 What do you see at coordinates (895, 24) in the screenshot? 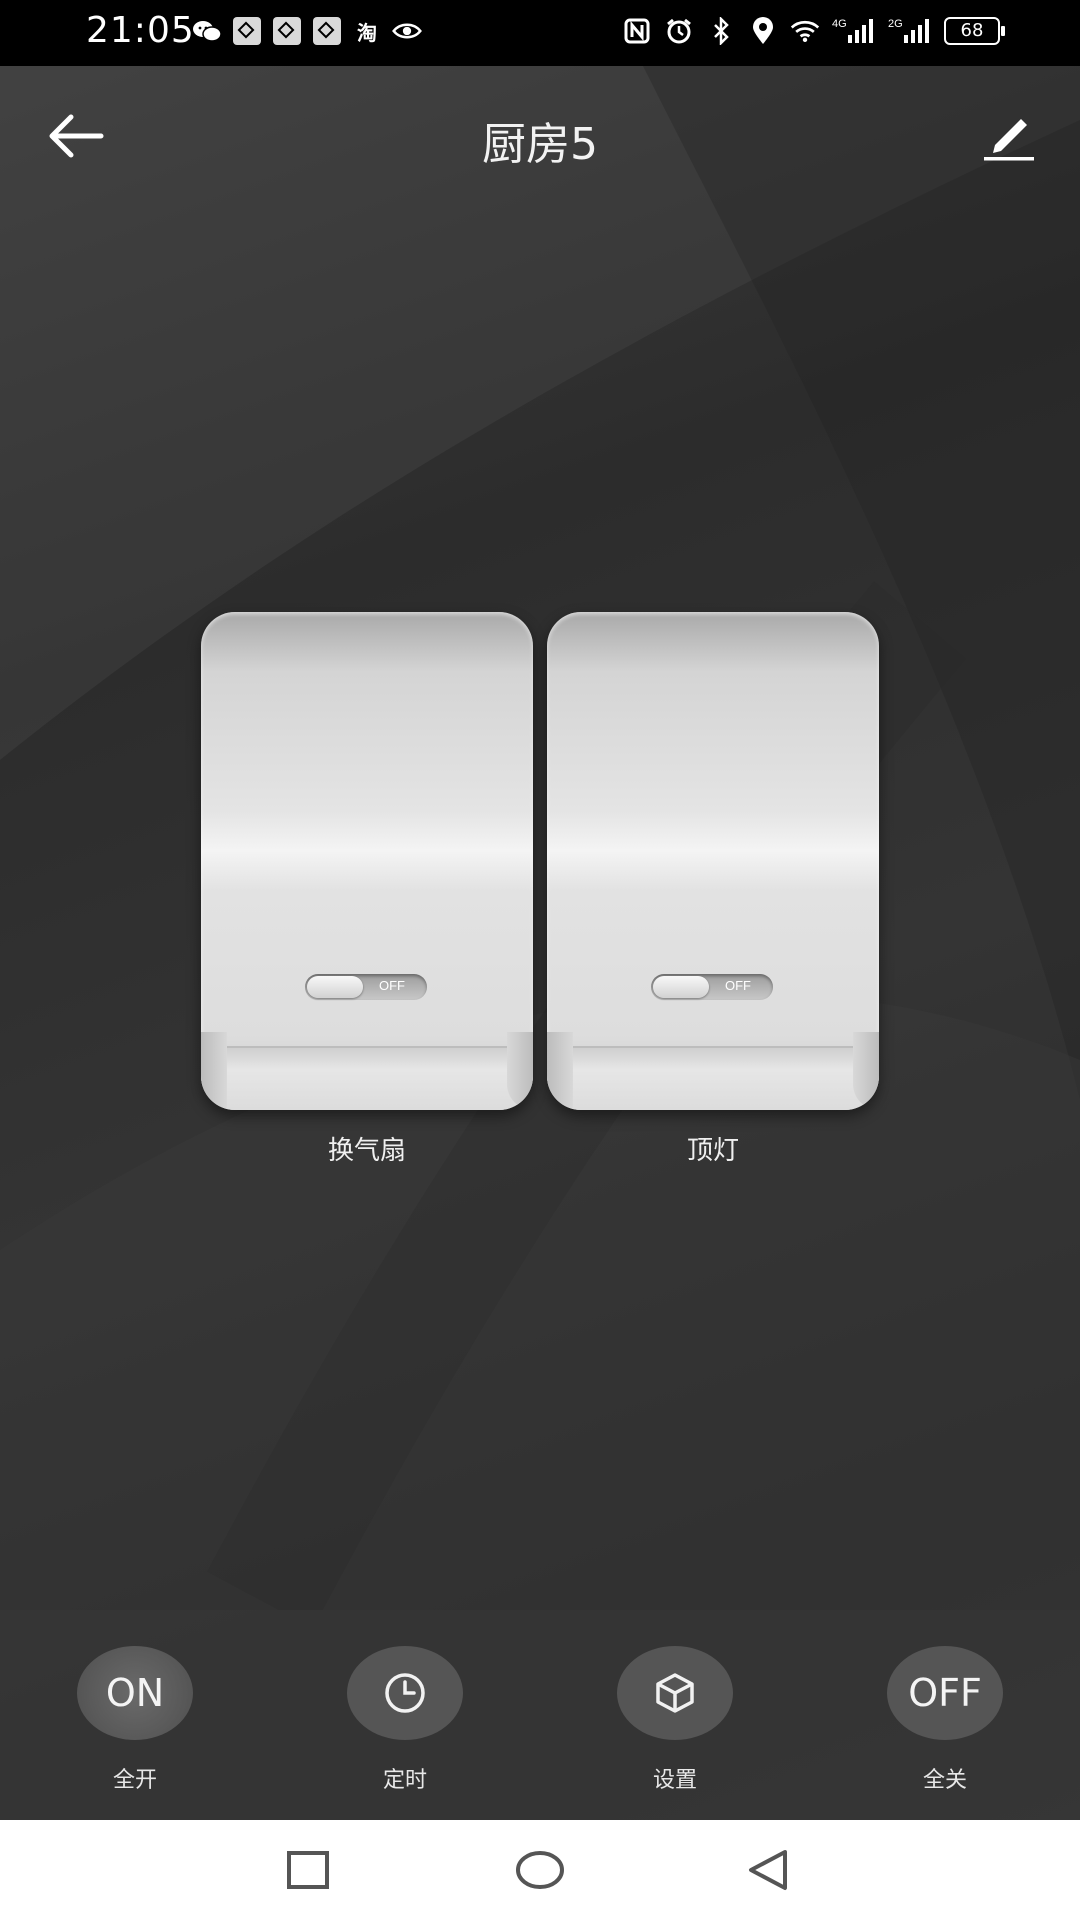
I see `net-2g-label: 2G` at bounding box center [895, 24].